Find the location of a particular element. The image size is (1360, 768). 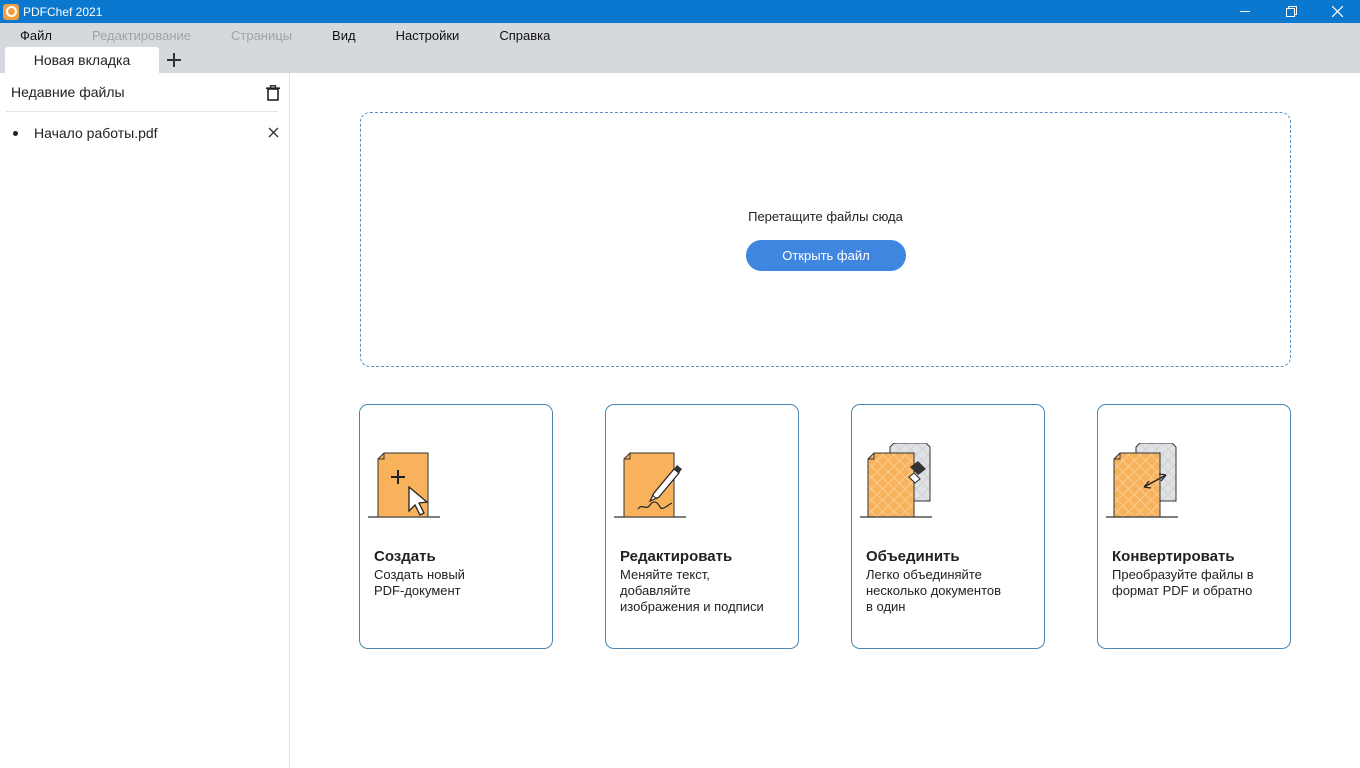

trash-icon is located at coordinates (273, 93).